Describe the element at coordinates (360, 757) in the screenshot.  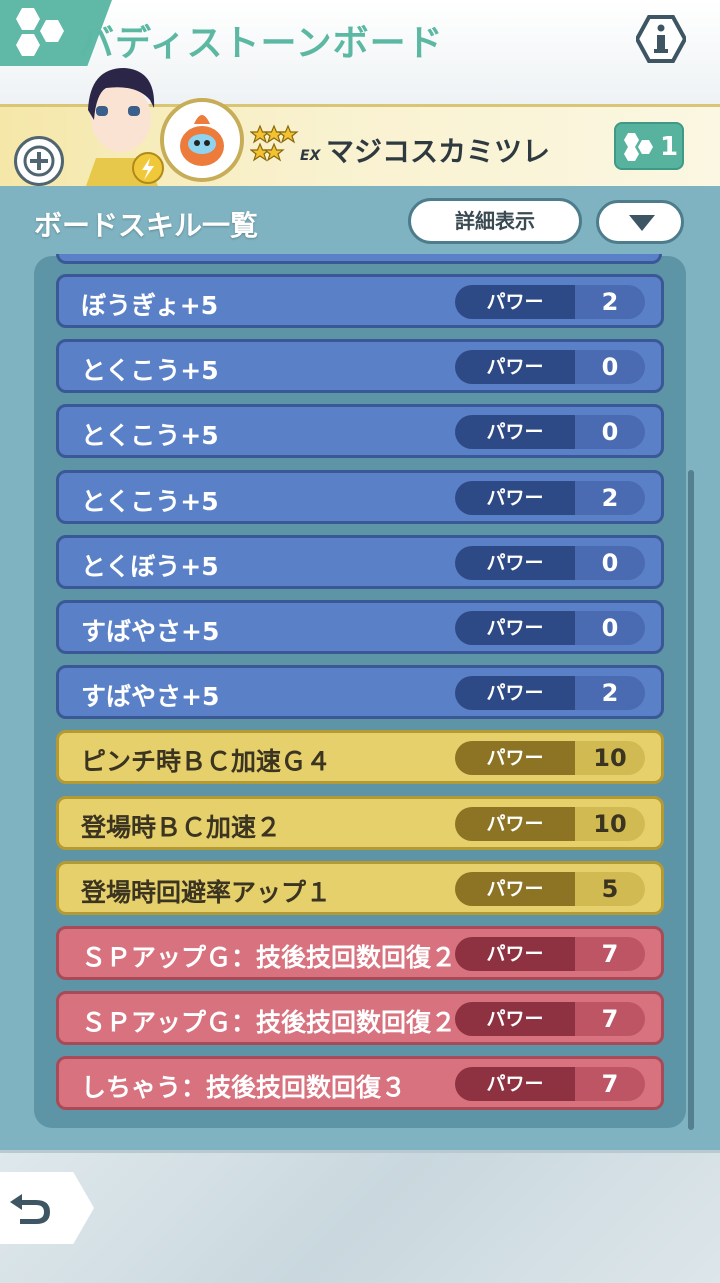
I see `skill-row: ピンチ時ＢＣ加速Ｇ４ パワー 10` at that location.